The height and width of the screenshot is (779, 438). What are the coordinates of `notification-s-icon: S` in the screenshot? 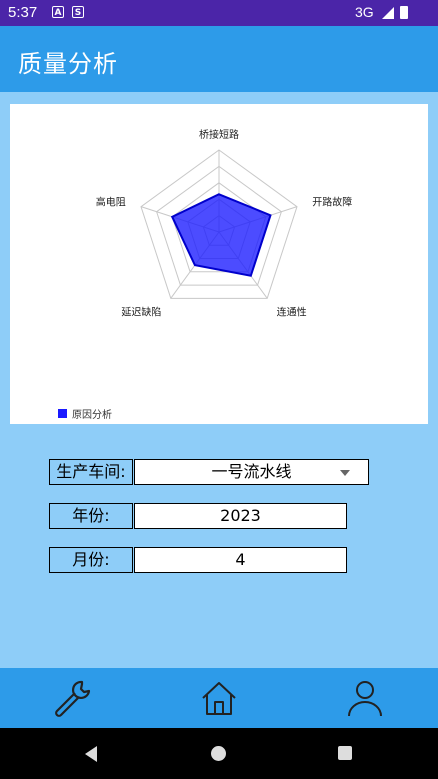 It's located at (78, 12).